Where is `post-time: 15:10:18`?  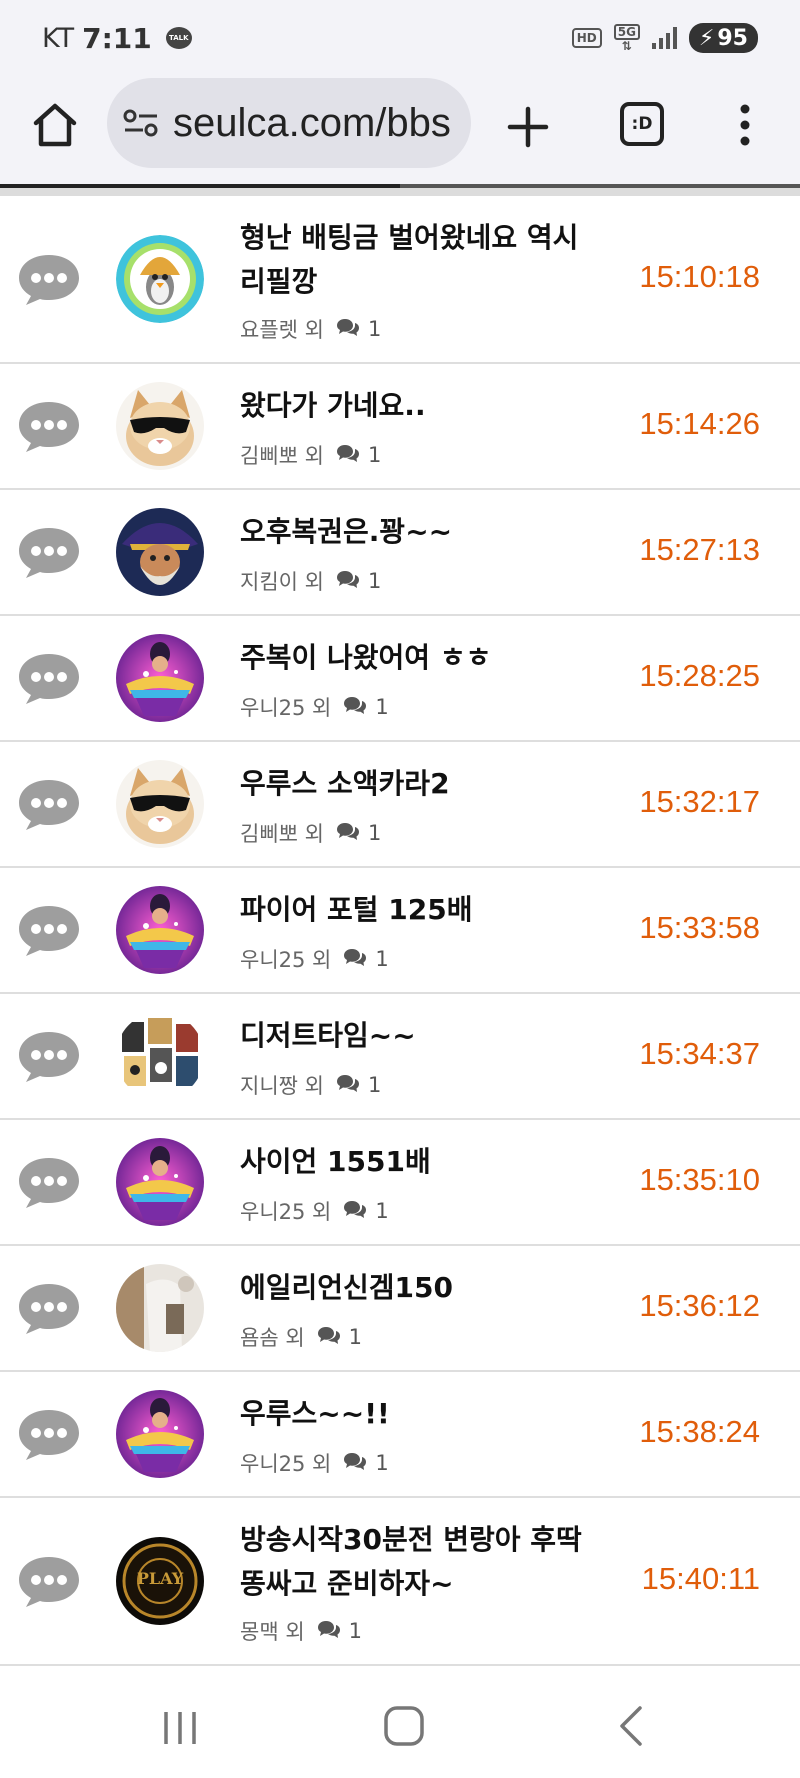 post-time: 15:10:18 is located at coordinates (699, 276).